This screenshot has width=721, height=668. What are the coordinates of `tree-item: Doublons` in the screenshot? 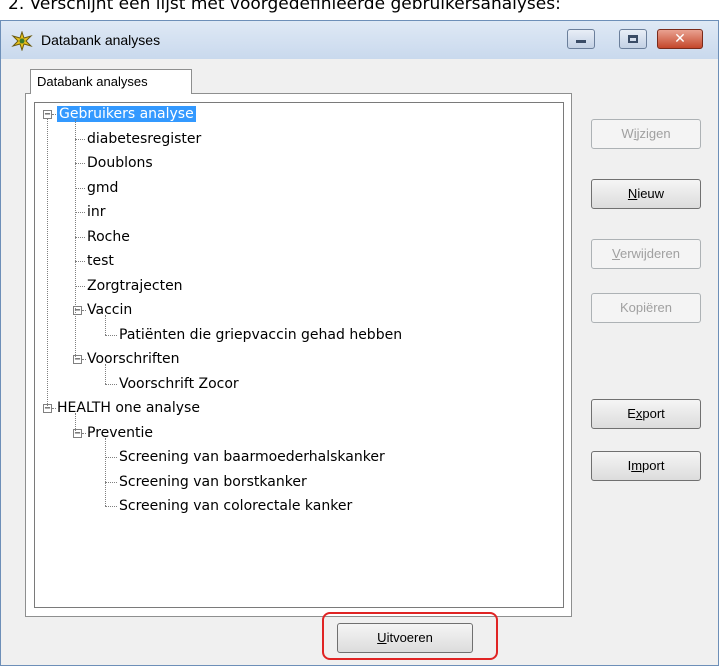 It's located at (120, 163).